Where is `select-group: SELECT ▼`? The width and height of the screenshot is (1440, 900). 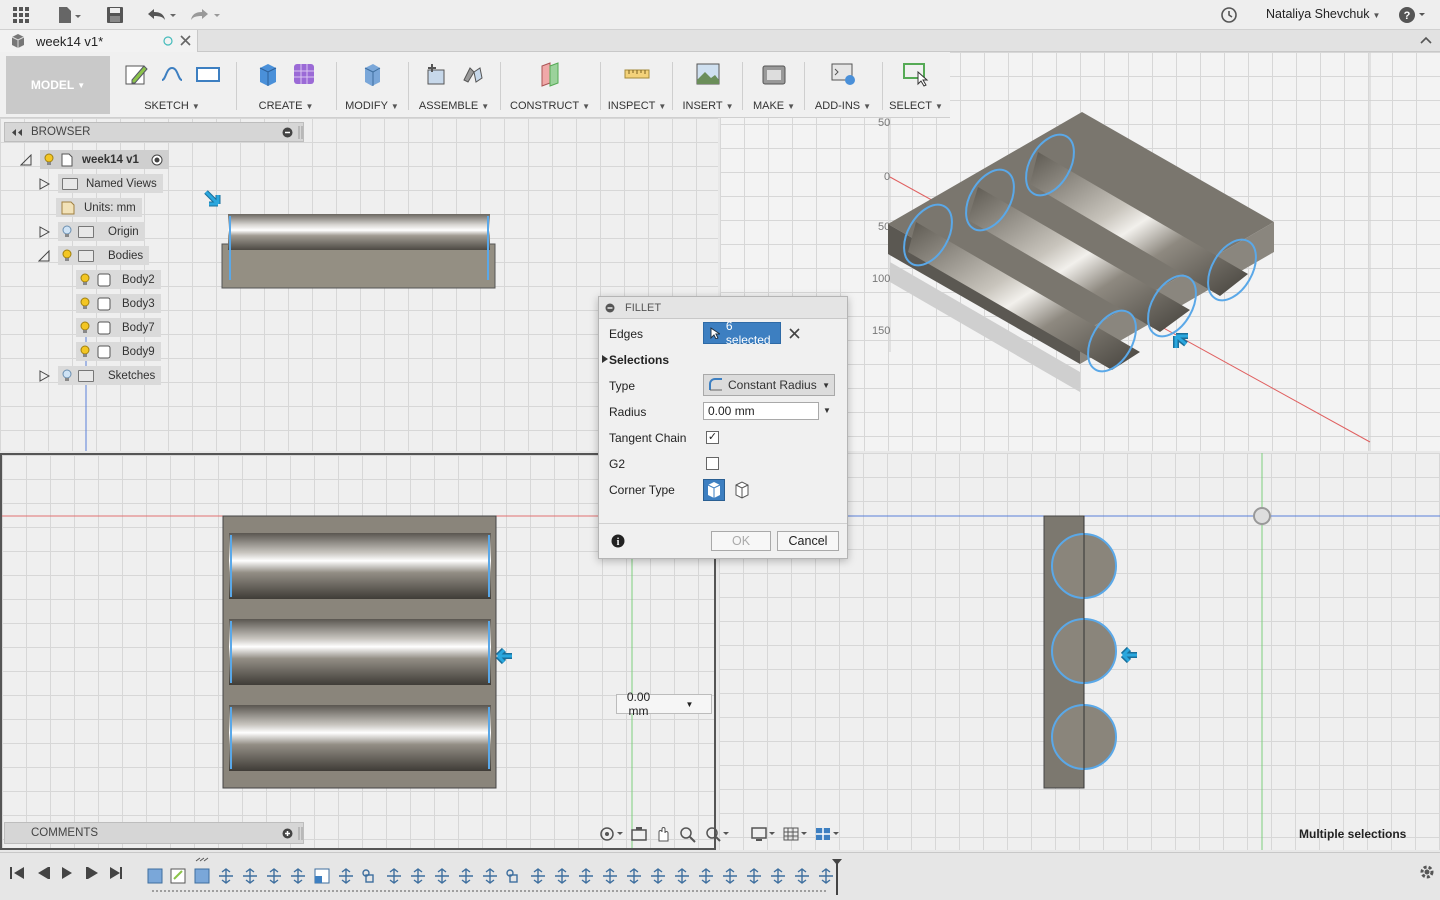 select-group: SELECT ▼ is located at coordinates (916, 85).